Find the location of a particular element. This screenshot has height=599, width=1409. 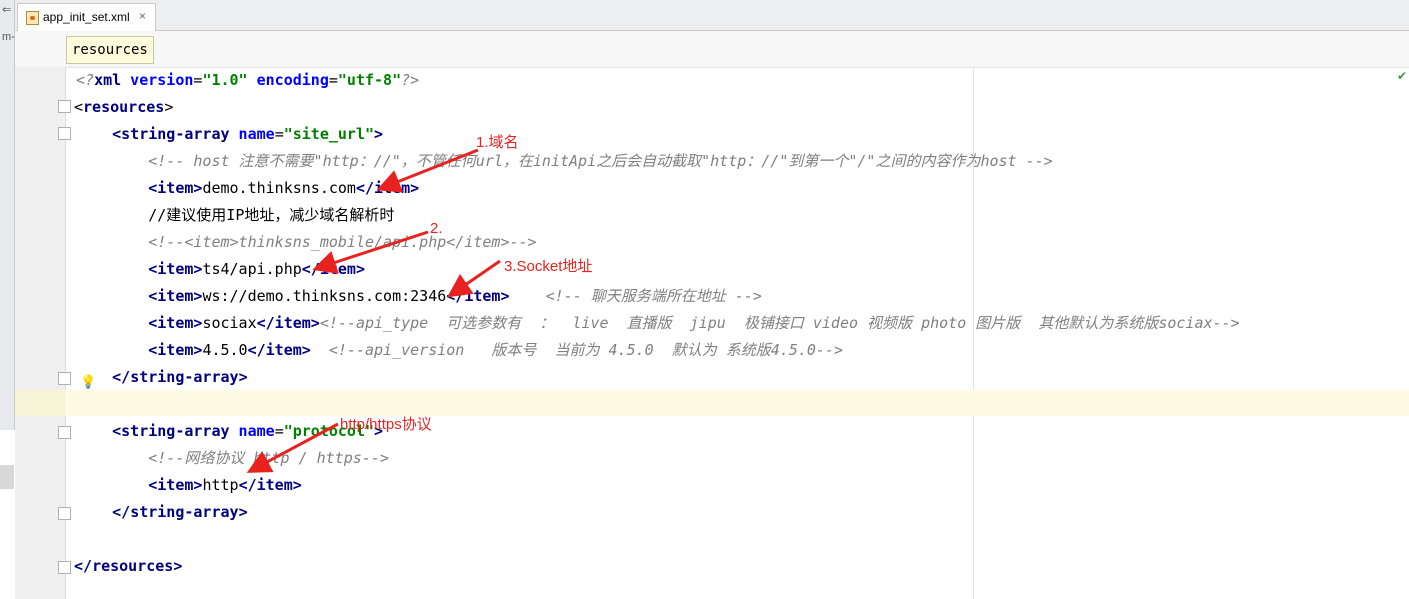

arrow-api-path is located at coordinates (370, 252).